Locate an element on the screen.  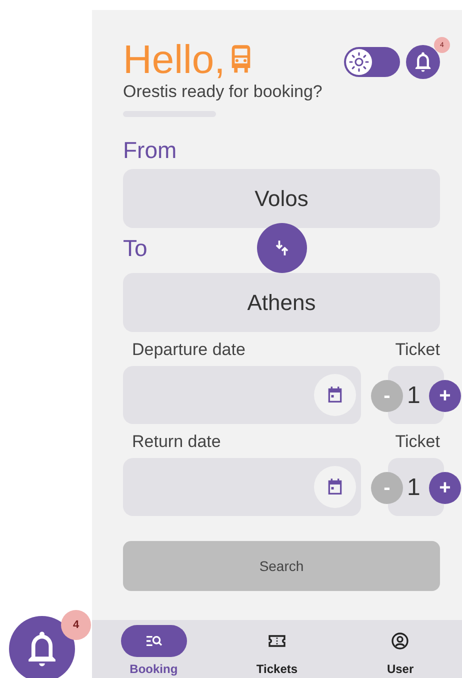
nav-tab: Booking is located at coordinates (154, 669).